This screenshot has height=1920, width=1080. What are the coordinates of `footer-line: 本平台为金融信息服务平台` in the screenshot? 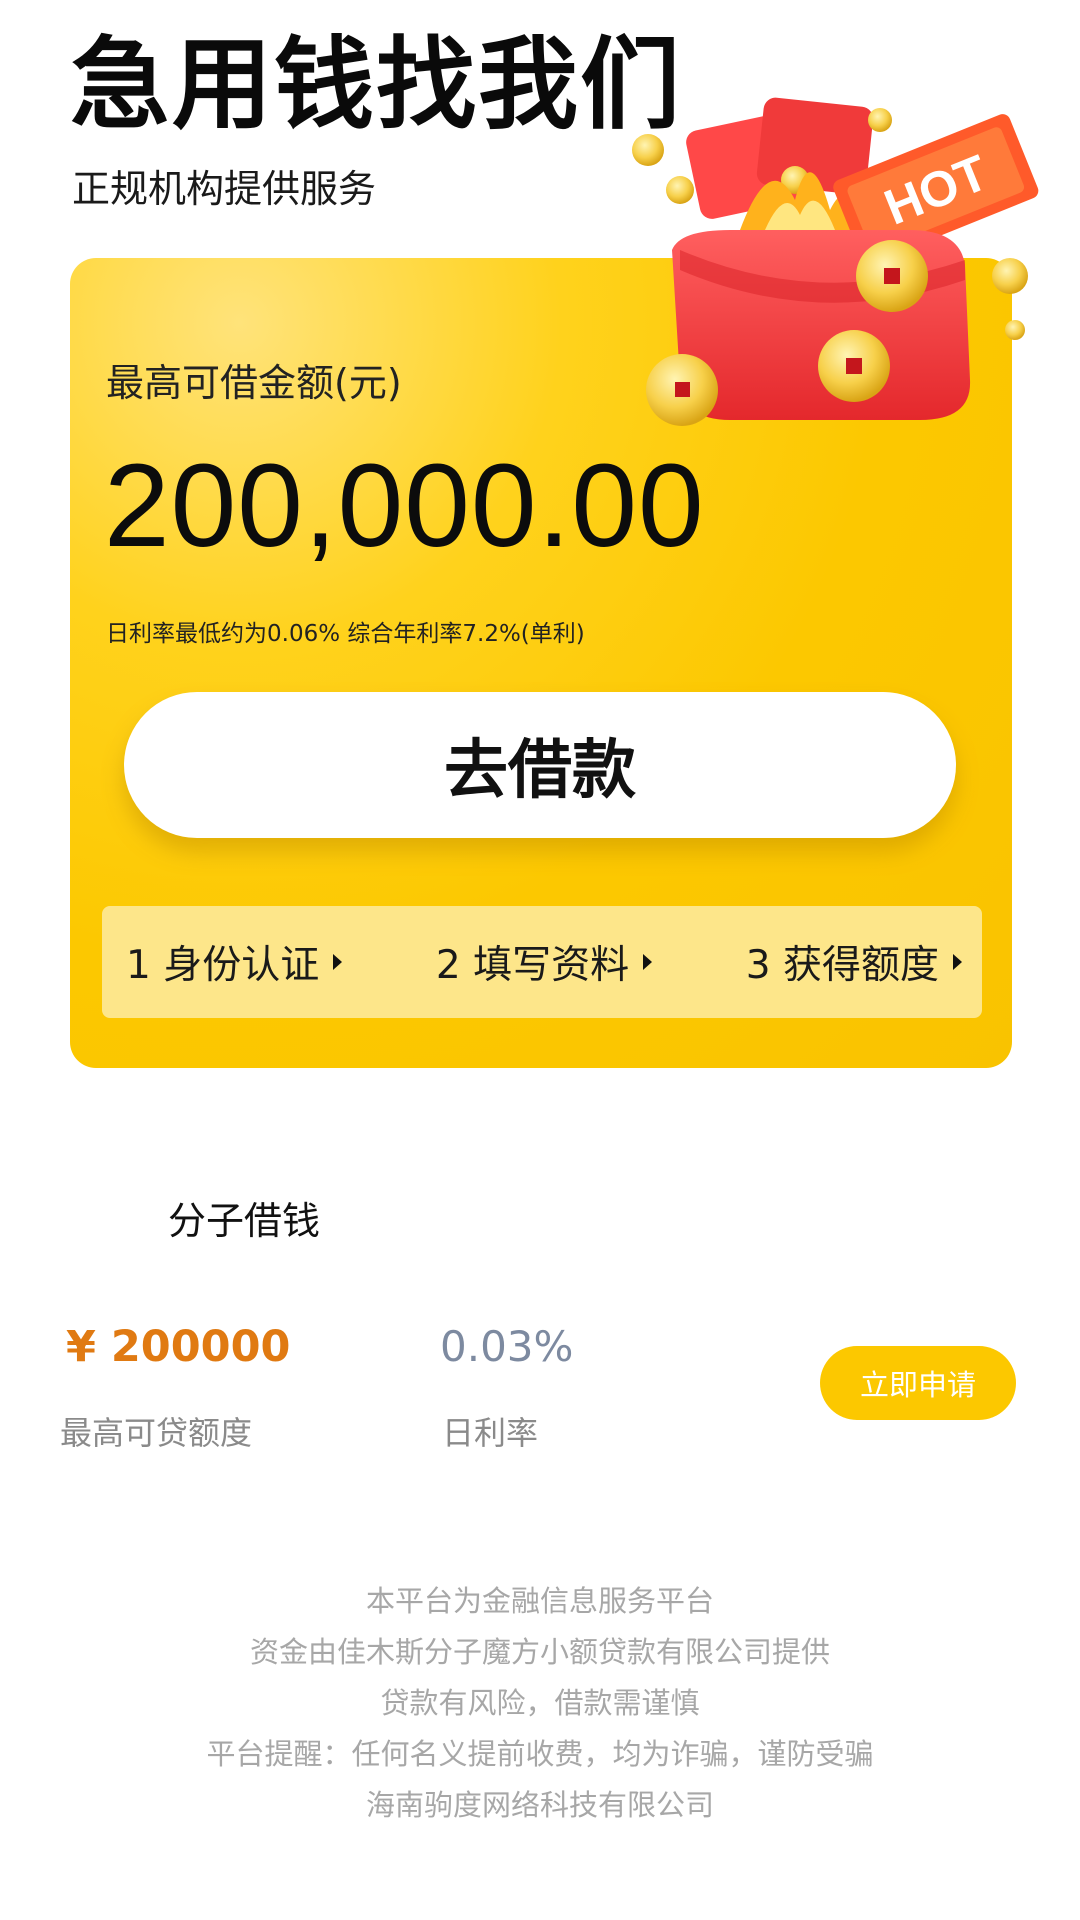 It's located at (539, 1601).